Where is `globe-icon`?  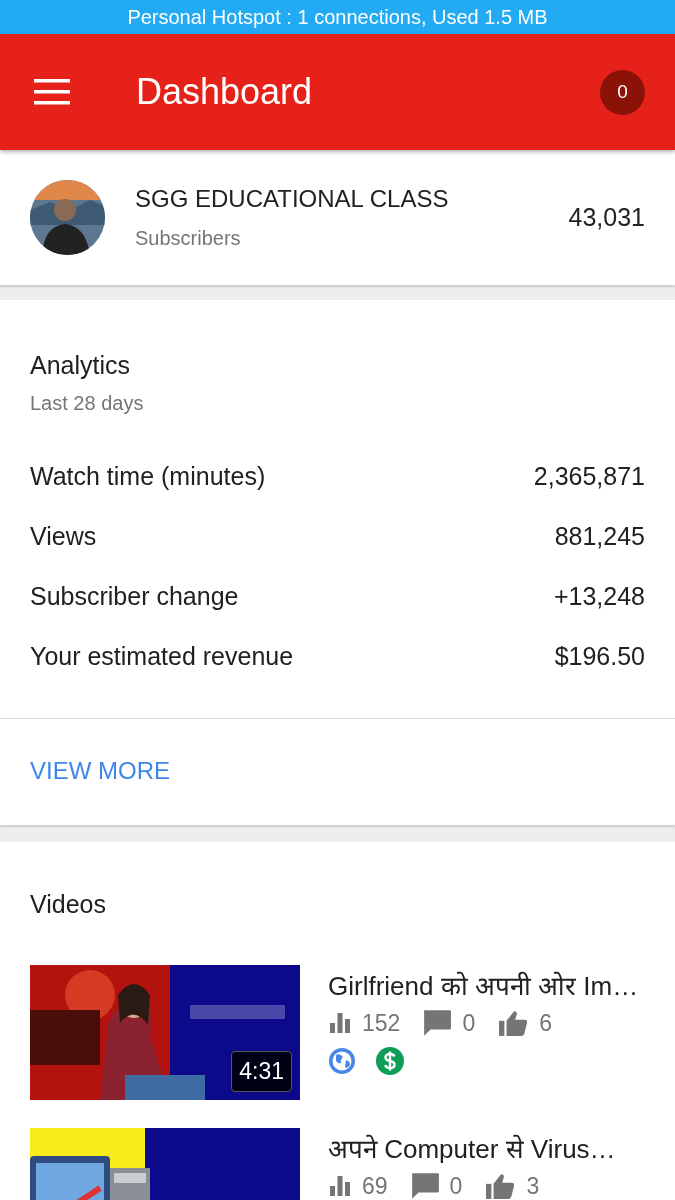
globe-icon is located at coordinates (342, 1061).